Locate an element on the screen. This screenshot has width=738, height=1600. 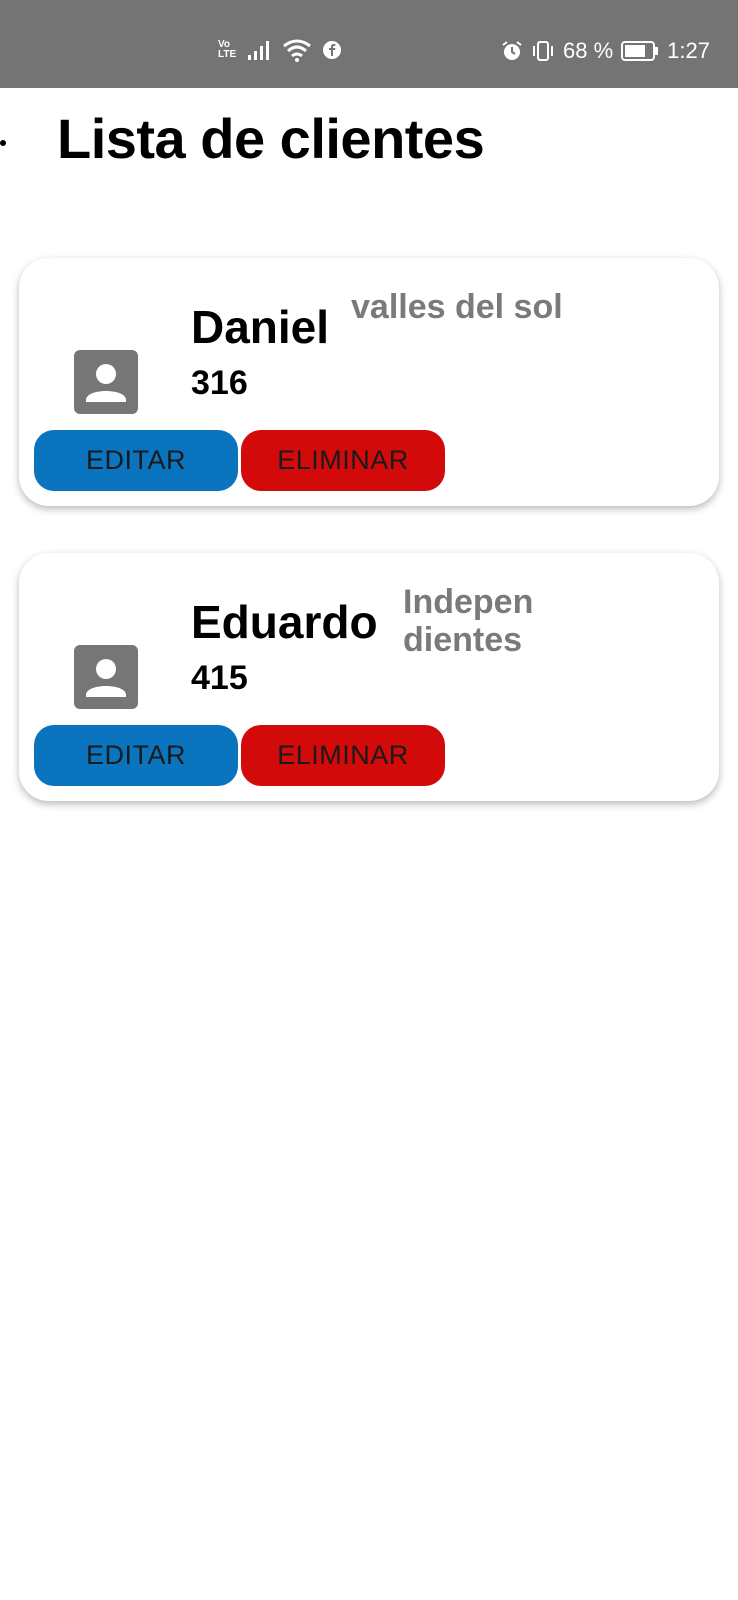
status-bar: Vo LTE 68 % 1:27 is located at coordinates (369, 44).